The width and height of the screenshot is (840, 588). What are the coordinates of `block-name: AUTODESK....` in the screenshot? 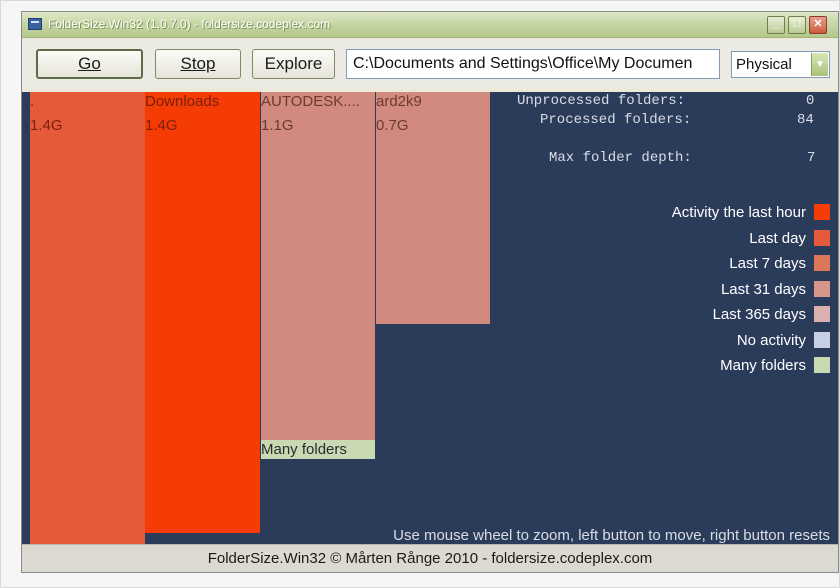 It's located at (310, 101).